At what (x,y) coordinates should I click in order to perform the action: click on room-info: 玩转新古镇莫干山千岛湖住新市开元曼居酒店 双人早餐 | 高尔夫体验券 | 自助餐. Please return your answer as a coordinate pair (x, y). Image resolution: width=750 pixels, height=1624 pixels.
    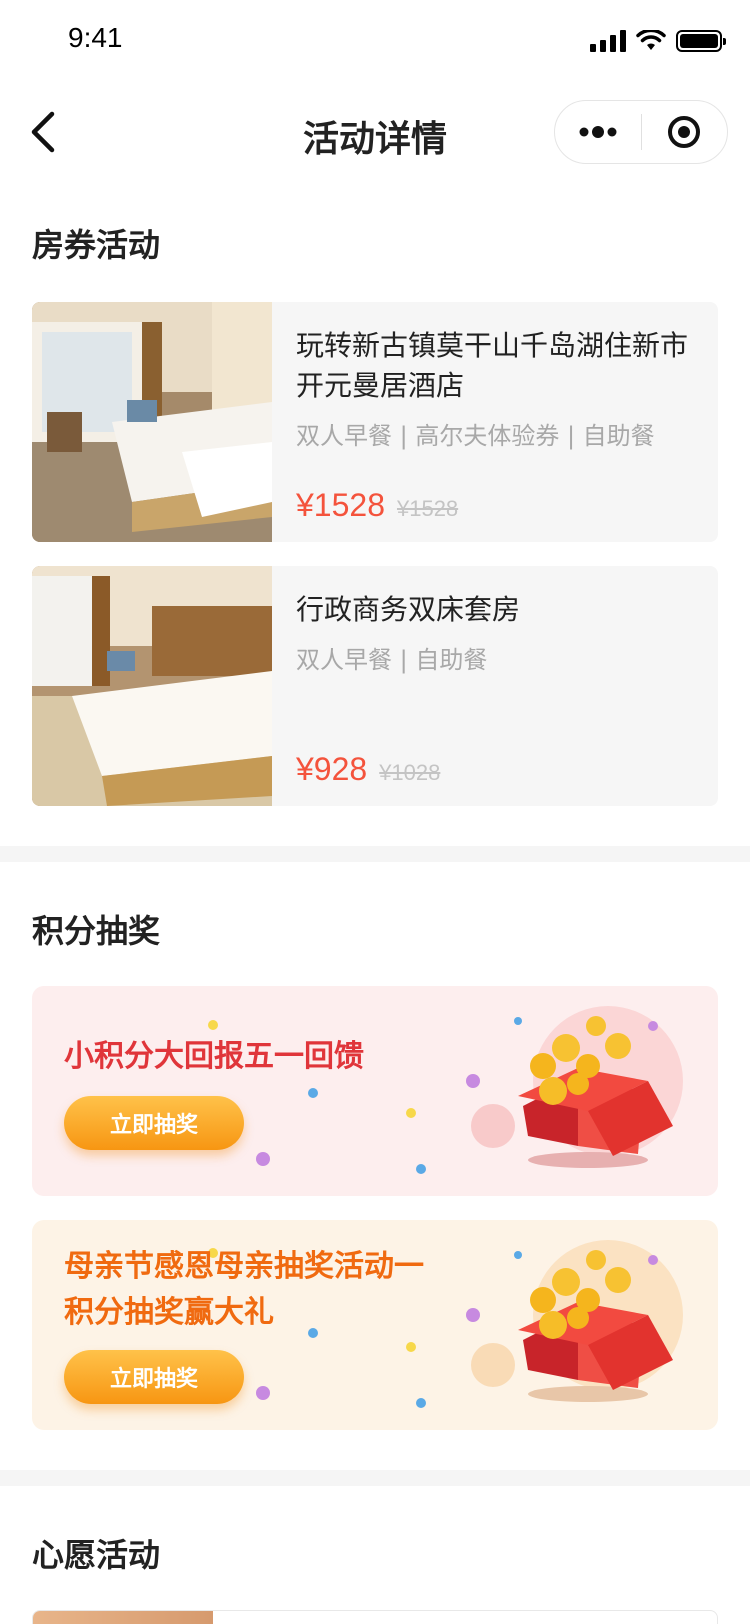
    Looking at the image, I should click on (497, 388).